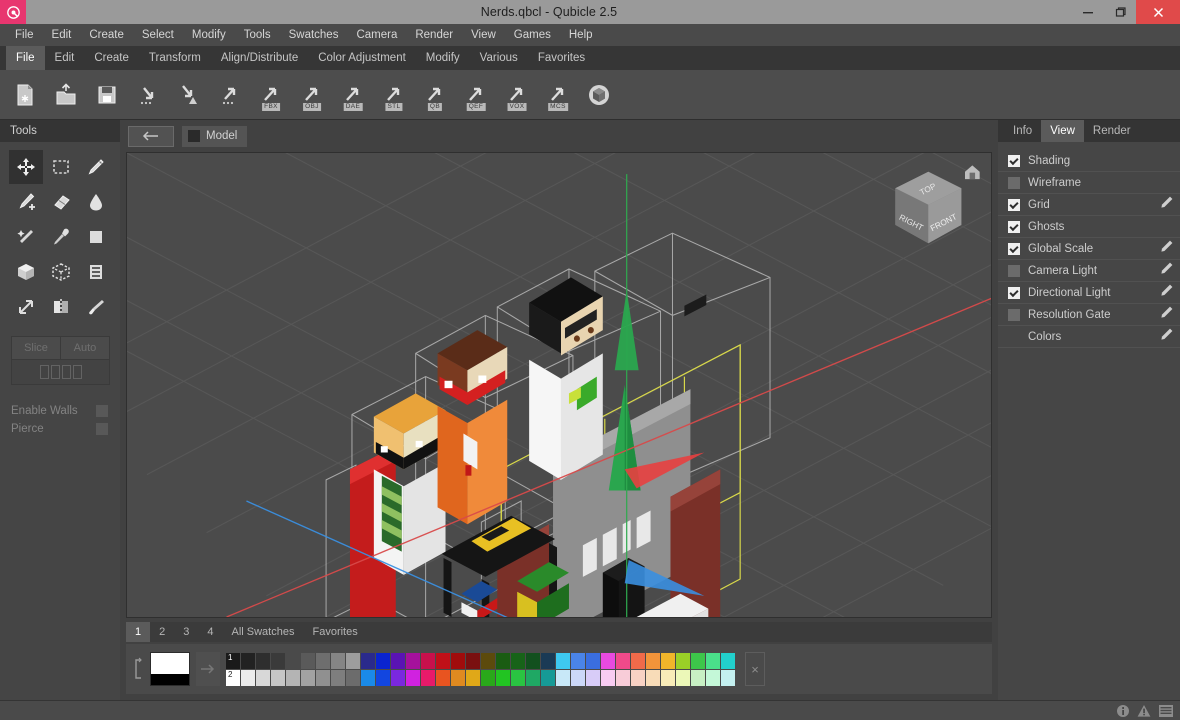 Image resolution: width=1180 pixels, height=720 pixels. I want to click on slice-button: Slice, so click(36, 348).